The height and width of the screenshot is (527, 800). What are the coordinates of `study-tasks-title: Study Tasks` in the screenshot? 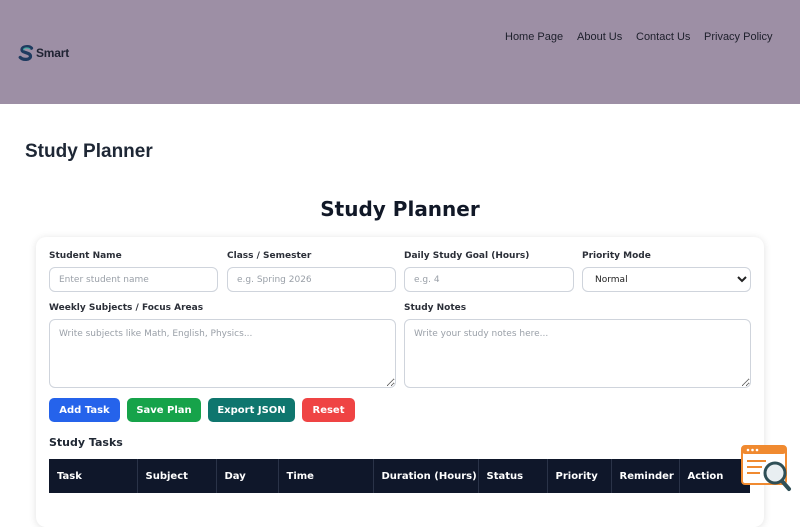 It's located at (86, 442).